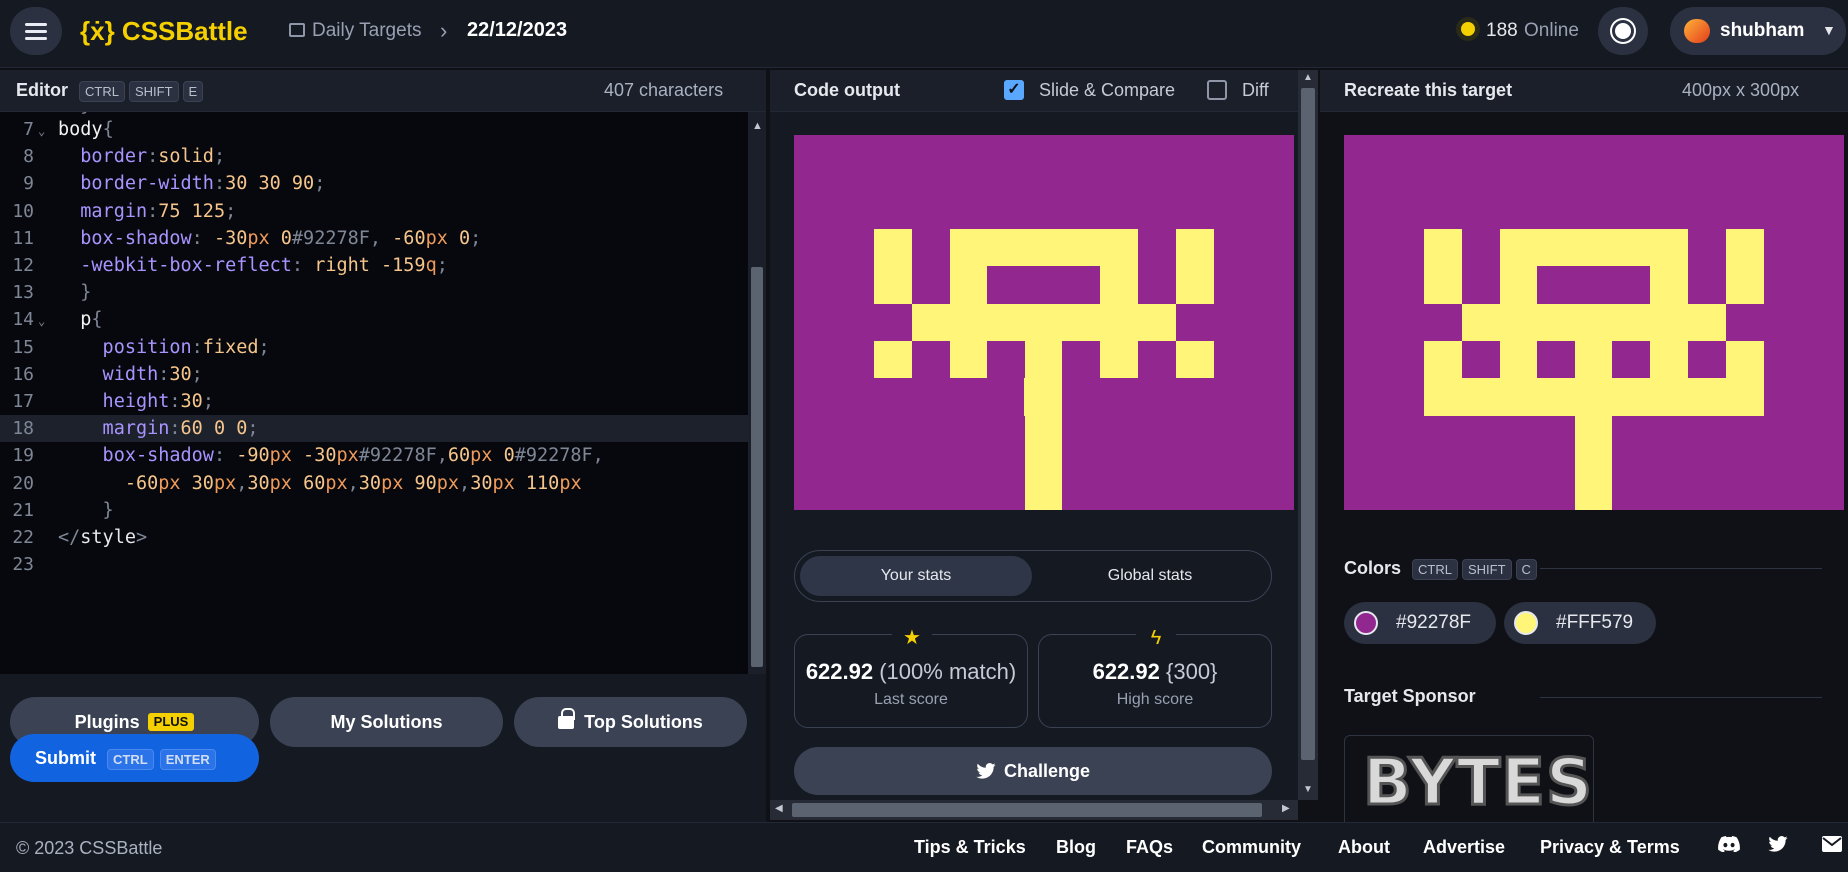  I want to click on output-scrollbar: ▲ ▼, so click(1308, 435).